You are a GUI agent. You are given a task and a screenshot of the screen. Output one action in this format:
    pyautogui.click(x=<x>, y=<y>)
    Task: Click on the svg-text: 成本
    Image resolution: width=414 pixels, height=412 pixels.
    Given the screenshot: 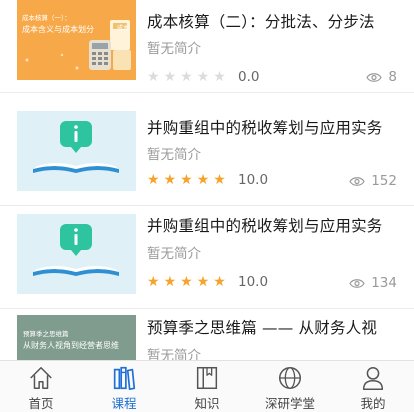 What is the action you would take?
    pyautogui.click(x=123, y=28)
    